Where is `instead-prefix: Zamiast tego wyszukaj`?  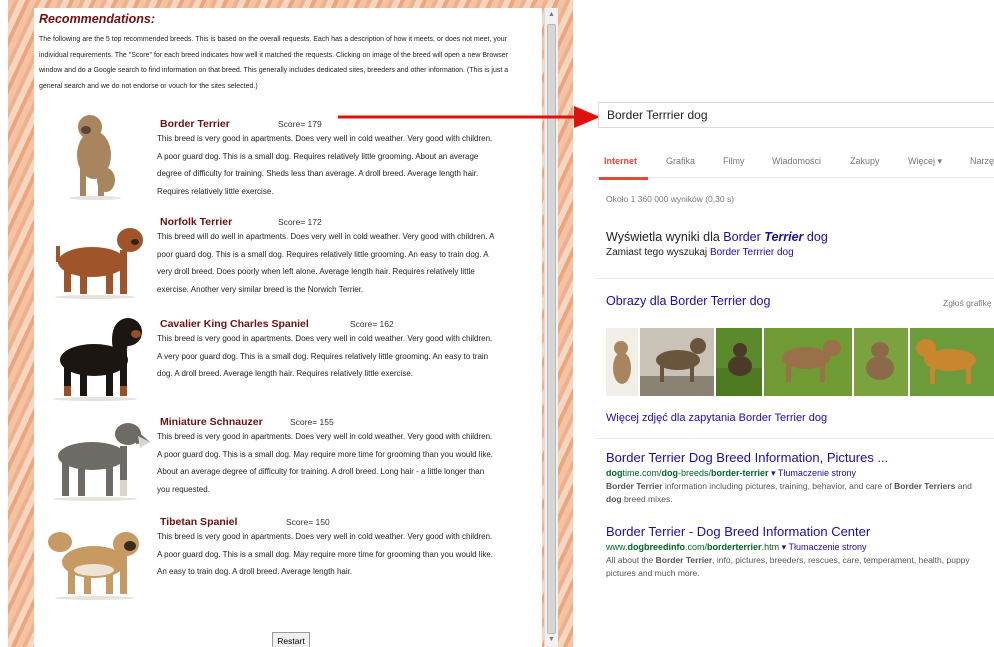 instead-prefix: Zamiast tego wyszukaj is located at coordinates (658, 252).